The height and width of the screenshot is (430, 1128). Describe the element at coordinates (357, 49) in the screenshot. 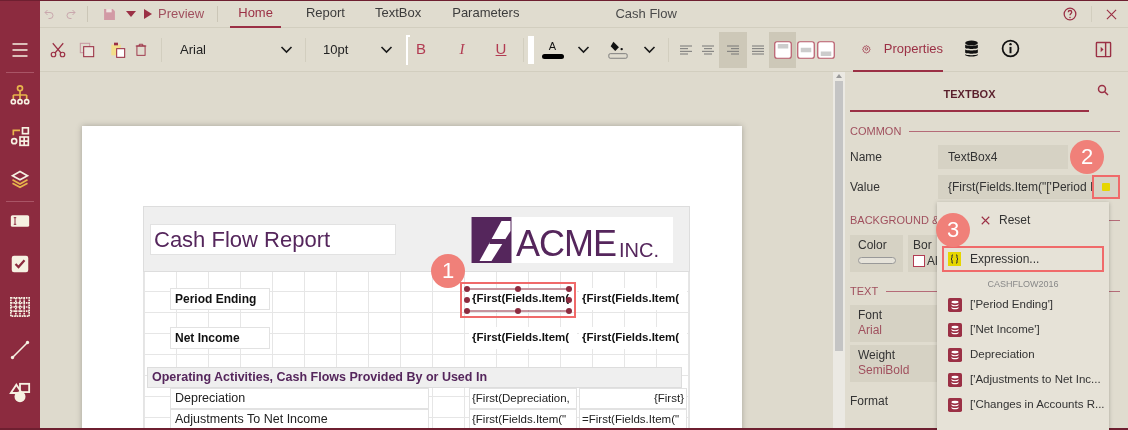

I see `font-size-dropdown: 10pt` at that location.